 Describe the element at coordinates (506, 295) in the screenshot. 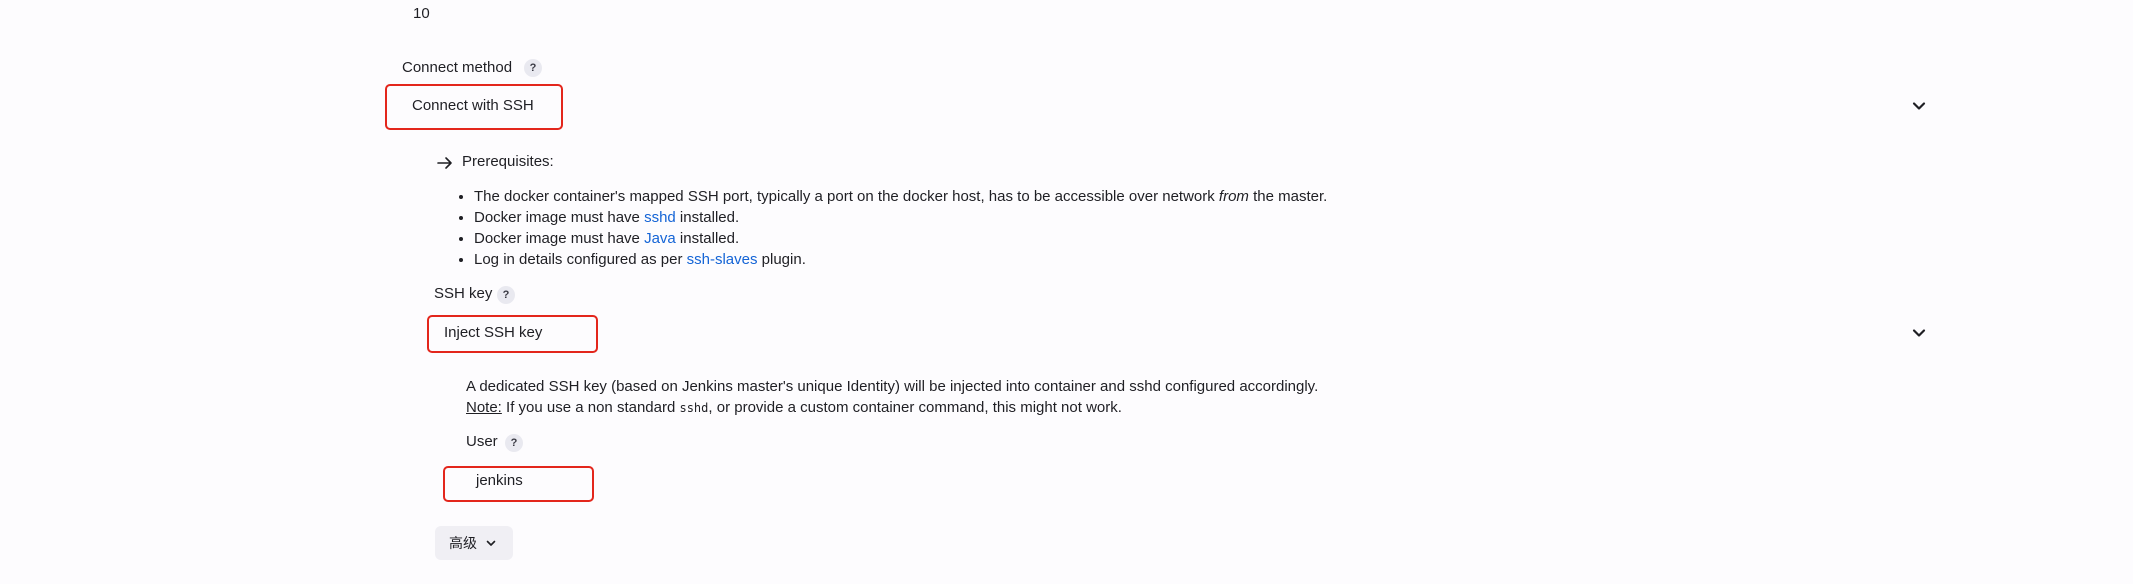

I see `ssh-key-help-icon: ?` at that location.